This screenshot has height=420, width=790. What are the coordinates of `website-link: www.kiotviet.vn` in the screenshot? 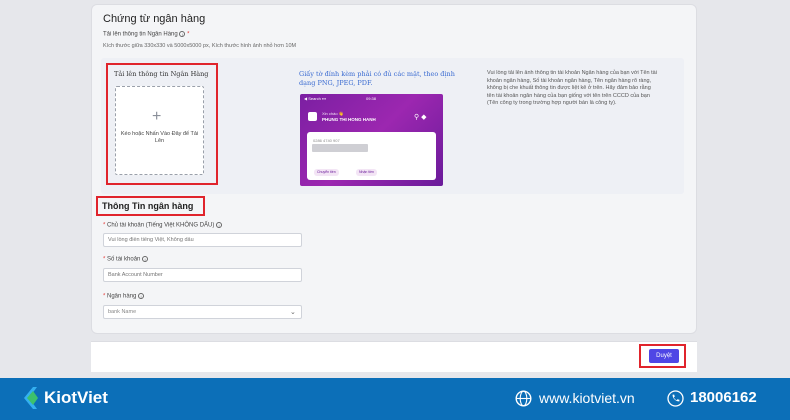 It's located at (587, 398).